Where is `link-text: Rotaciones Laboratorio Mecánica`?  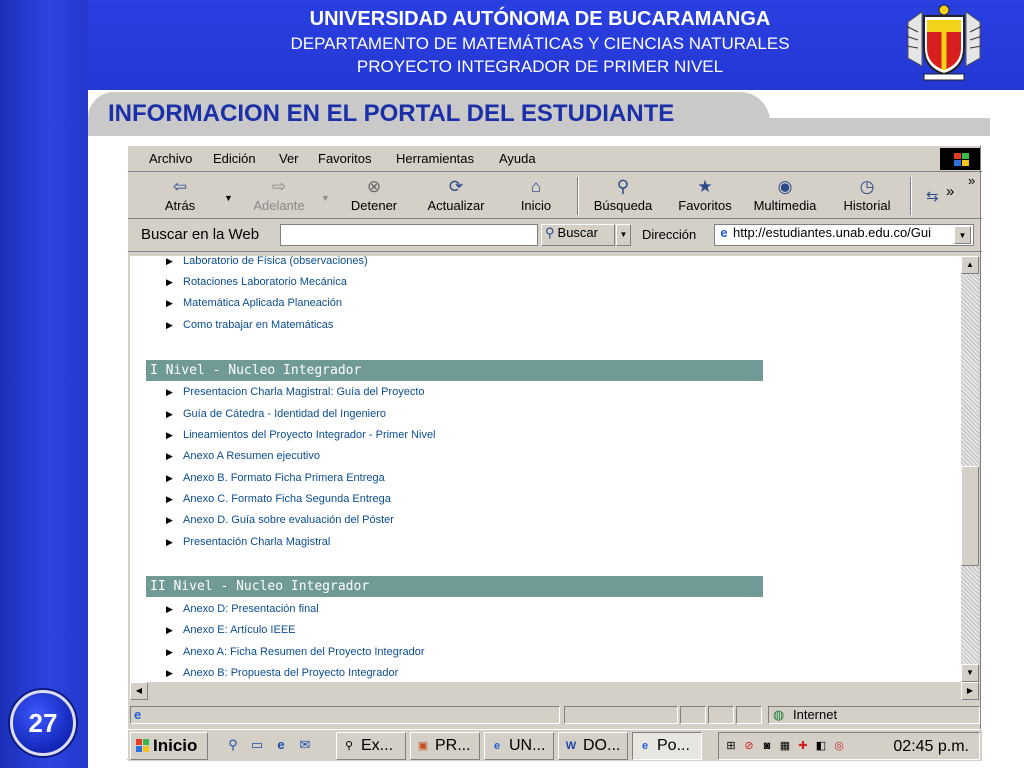 link-text: Rotaciones Laboratorio Mecánica is located at coordinates (265, 282).